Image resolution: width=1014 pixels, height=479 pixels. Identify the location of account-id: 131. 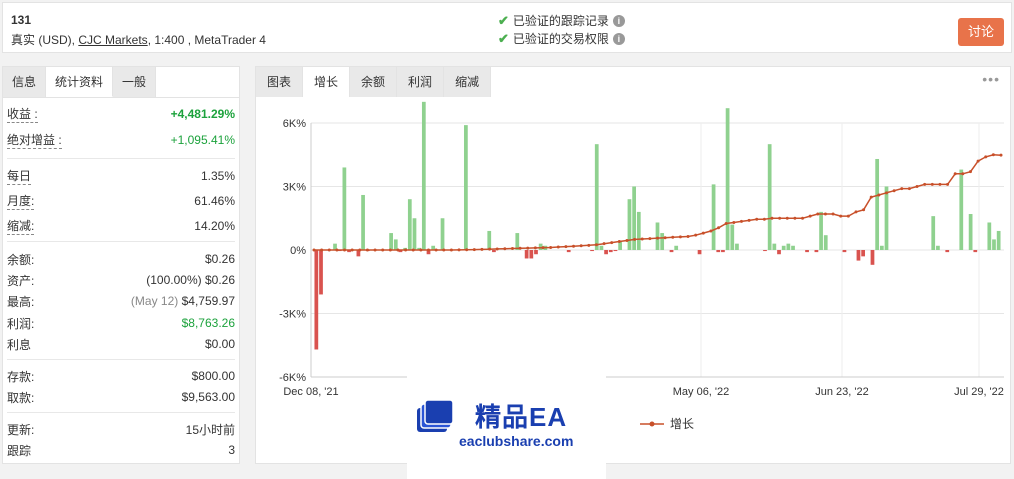
(21, 20).